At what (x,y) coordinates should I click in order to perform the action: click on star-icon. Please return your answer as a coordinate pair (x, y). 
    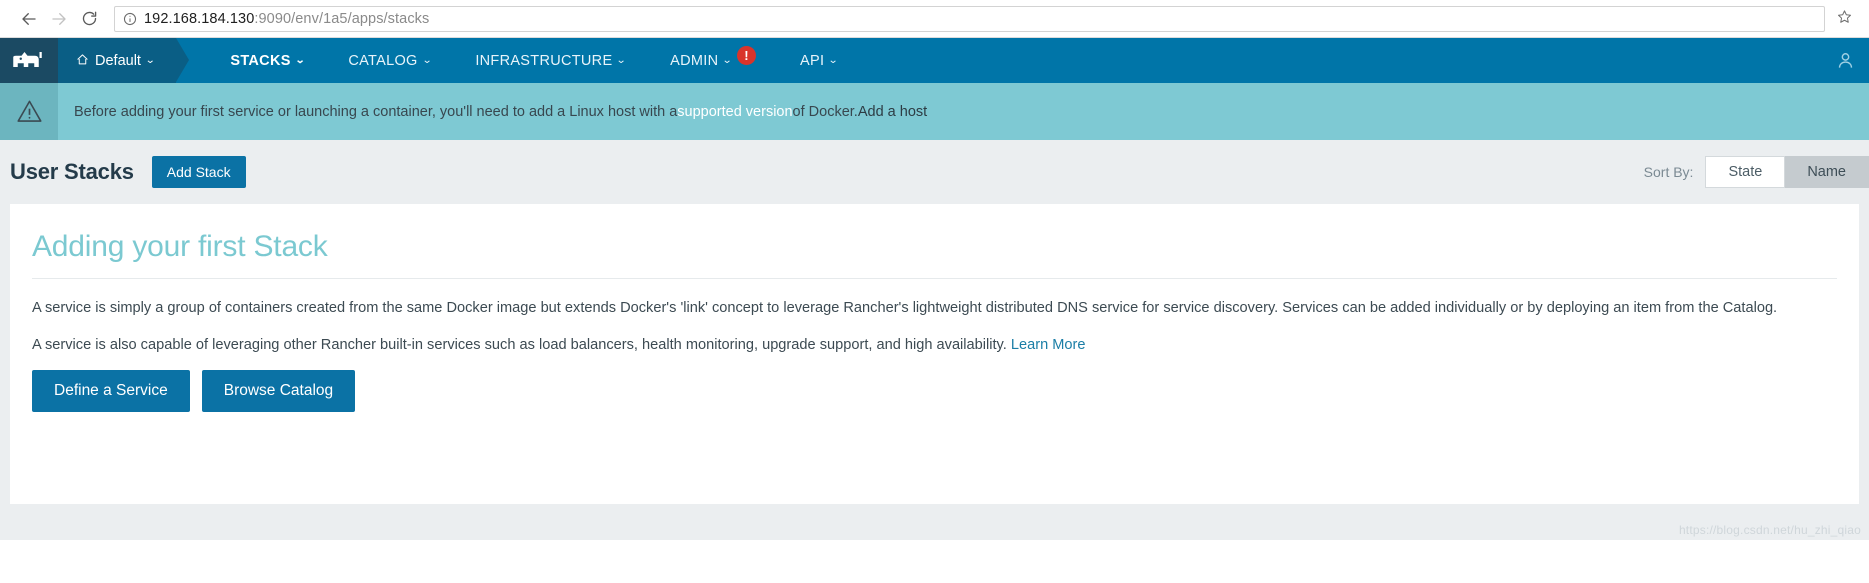
    Looking at the image, I should click on (1844, 18).